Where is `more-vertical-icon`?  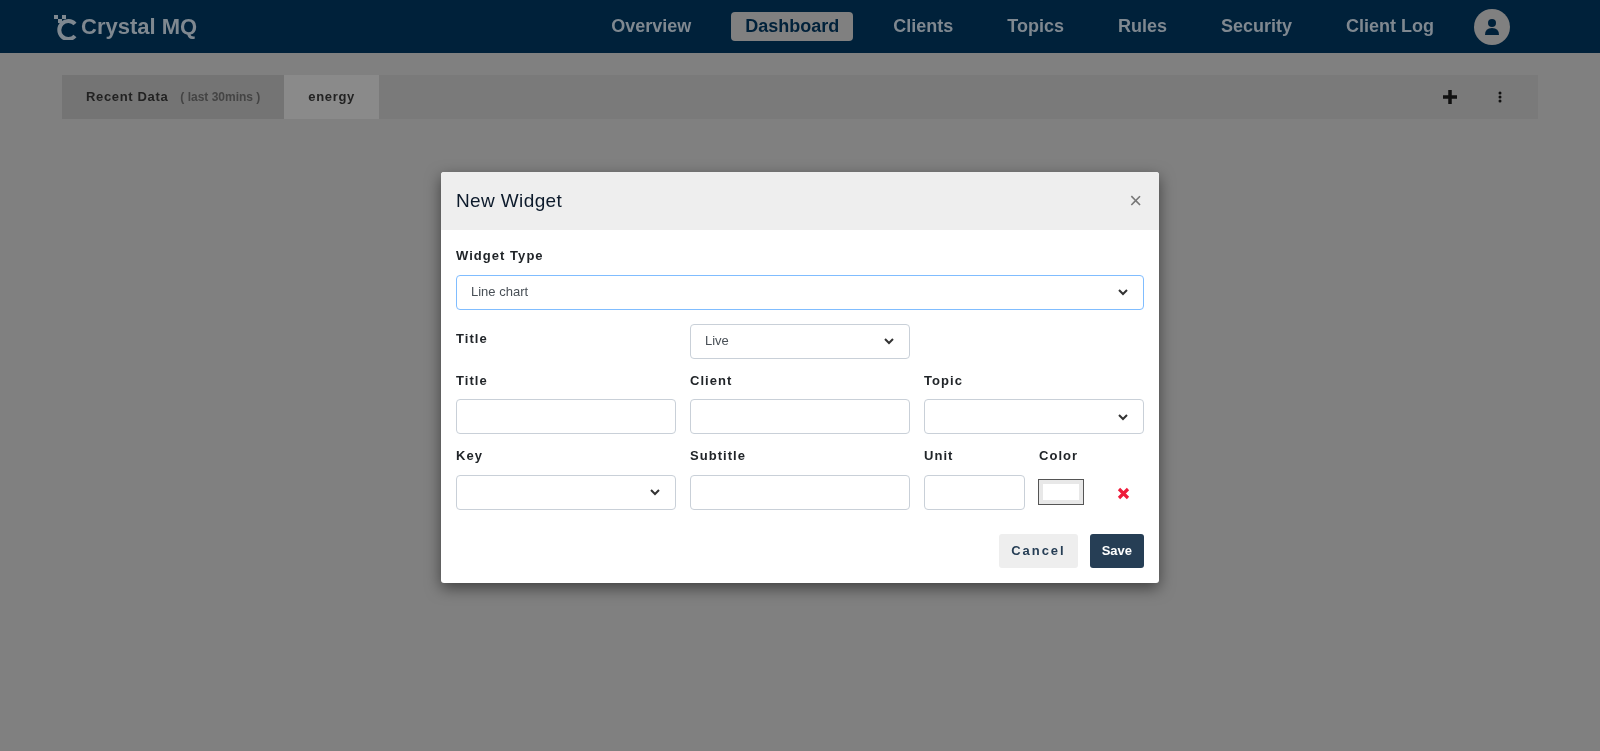
more-vertical-icon is located at coordinates (1500, 97).